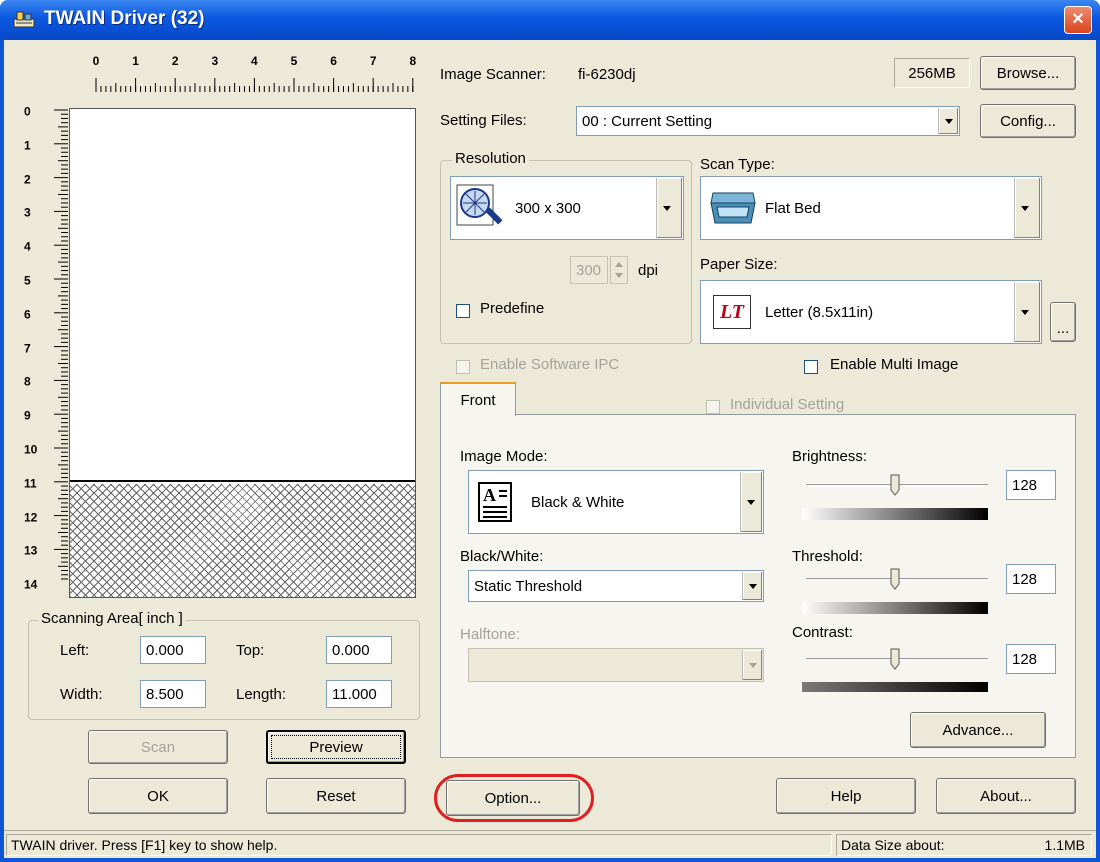 Image resolution: width=1100 pixels, height=862 pixels. I want to click on data-size-value: 1.1MB, so click(1064, 845).